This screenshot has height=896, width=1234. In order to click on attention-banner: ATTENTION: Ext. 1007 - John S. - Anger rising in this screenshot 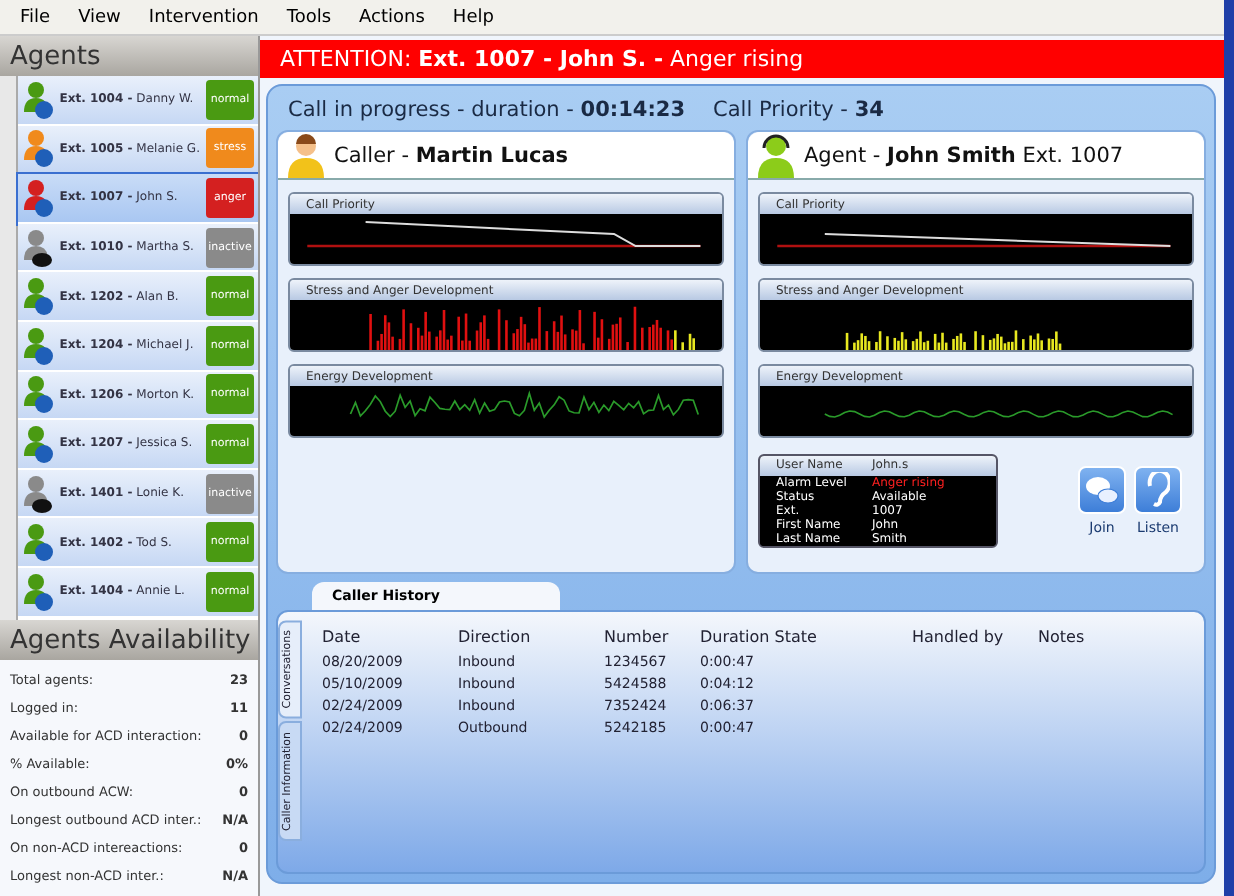, I will do `click(742, 59)`.